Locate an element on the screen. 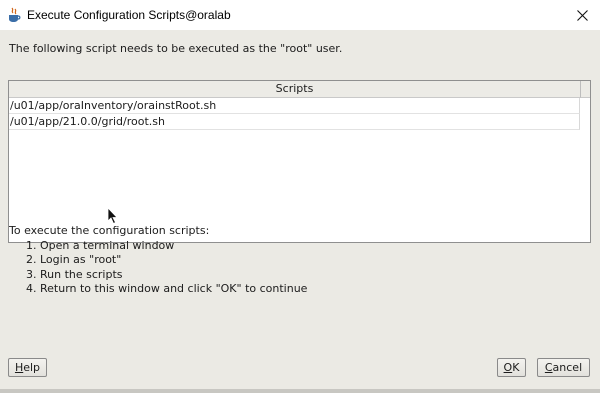  java-icon is located at coordinates (15, 14).